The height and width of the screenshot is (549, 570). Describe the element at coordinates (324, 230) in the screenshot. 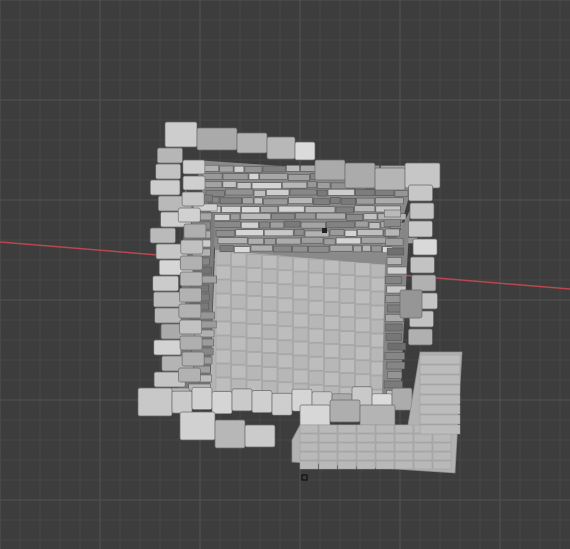

I see `inner-origin-icon` at that location.